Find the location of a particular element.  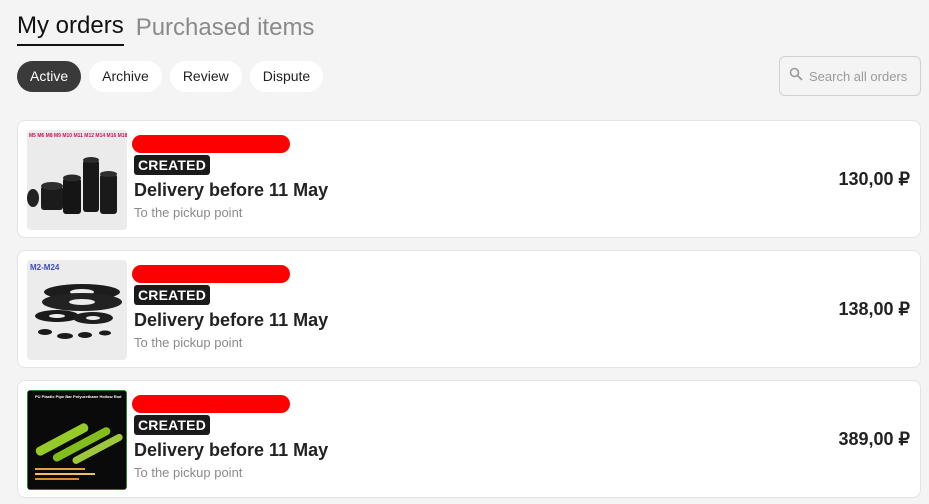

thumb-size-label: M2-M24 is located at coordinates (45, 267).